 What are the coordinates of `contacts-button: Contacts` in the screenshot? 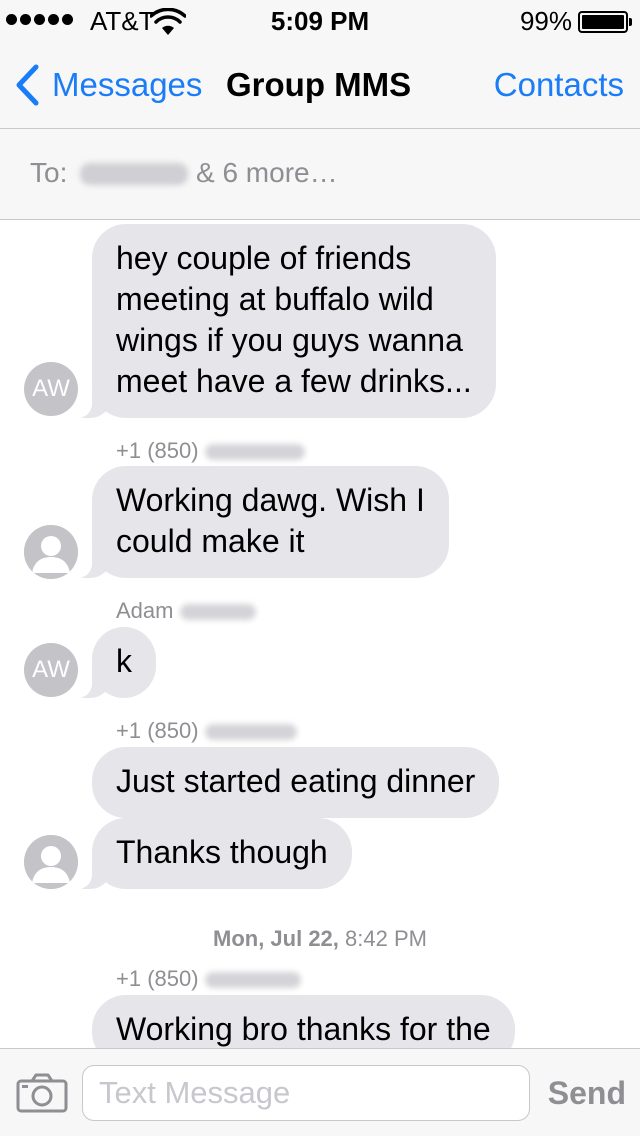 It's located at (559, 85).